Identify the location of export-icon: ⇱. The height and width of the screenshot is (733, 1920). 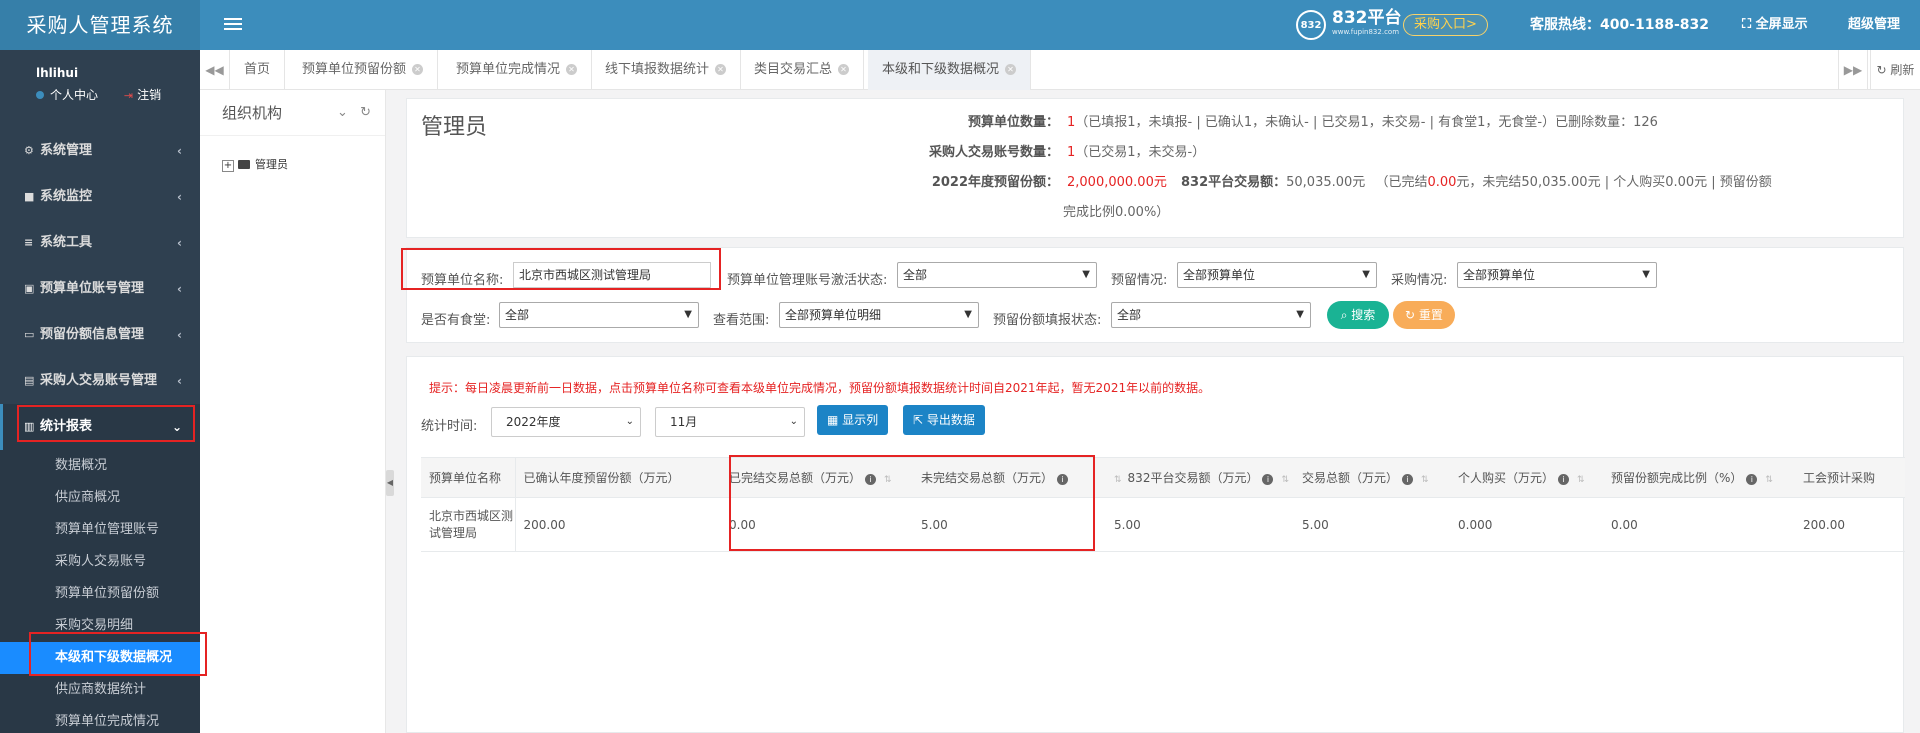
(920, 420).